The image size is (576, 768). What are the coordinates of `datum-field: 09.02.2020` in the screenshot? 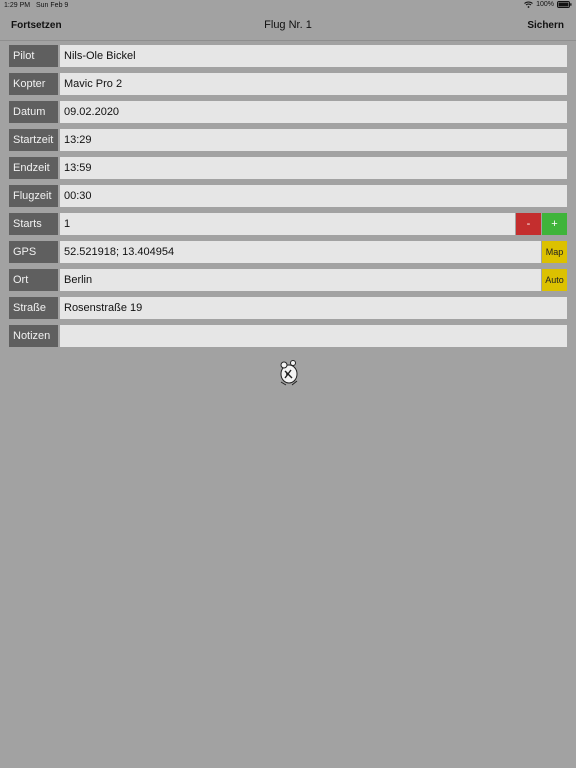 It's located at (313, 112).